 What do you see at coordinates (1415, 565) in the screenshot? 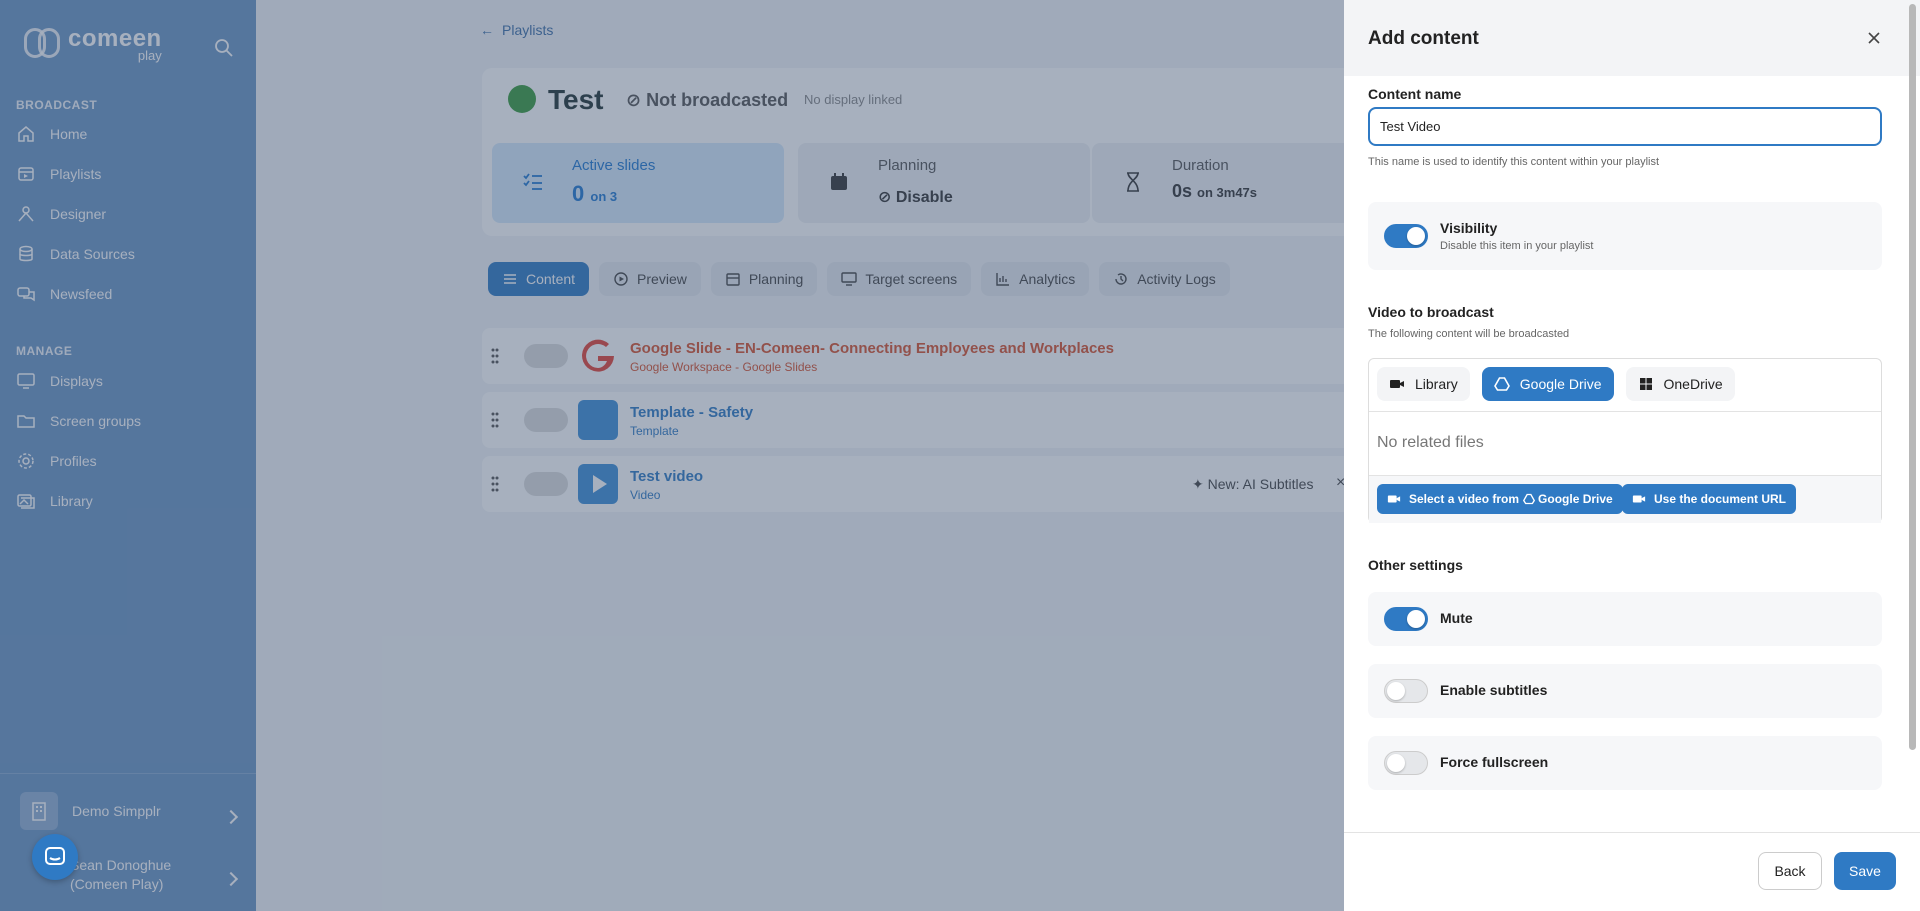
I see `other-settings-title: Other settings` at bounding box center [1415, 565].